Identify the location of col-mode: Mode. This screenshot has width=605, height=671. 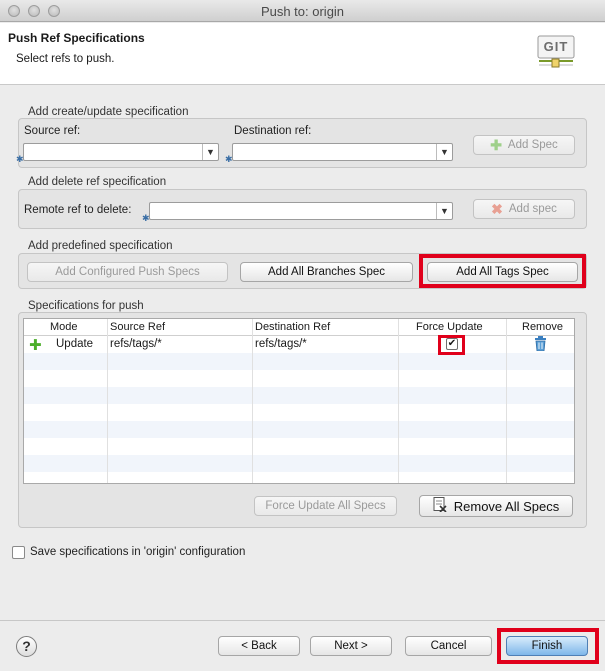
(64, 327).